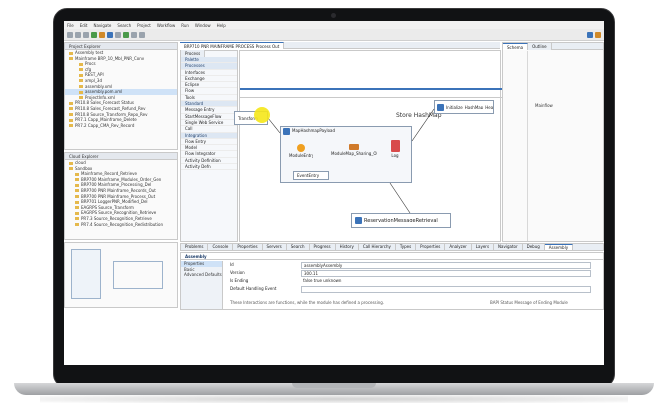  What do you see at coordinates (78, 34) in the screenshot?
I see `save-icon` at bounding box center [78, 34].